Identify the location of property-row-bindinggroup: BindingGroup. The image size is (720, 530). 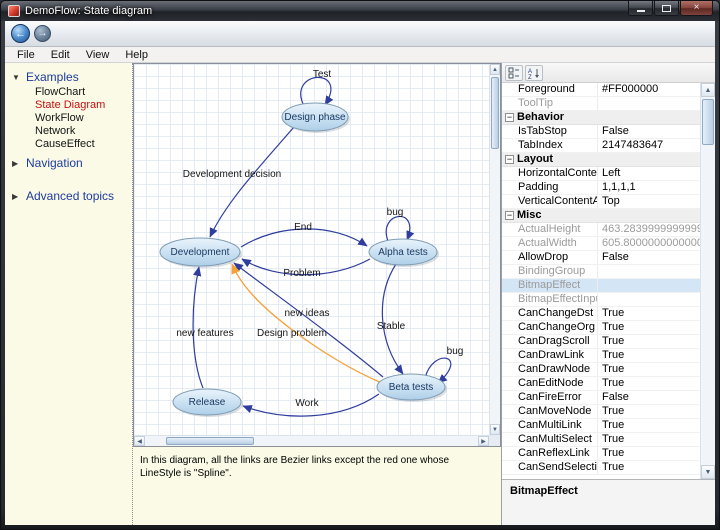
(601, 272).